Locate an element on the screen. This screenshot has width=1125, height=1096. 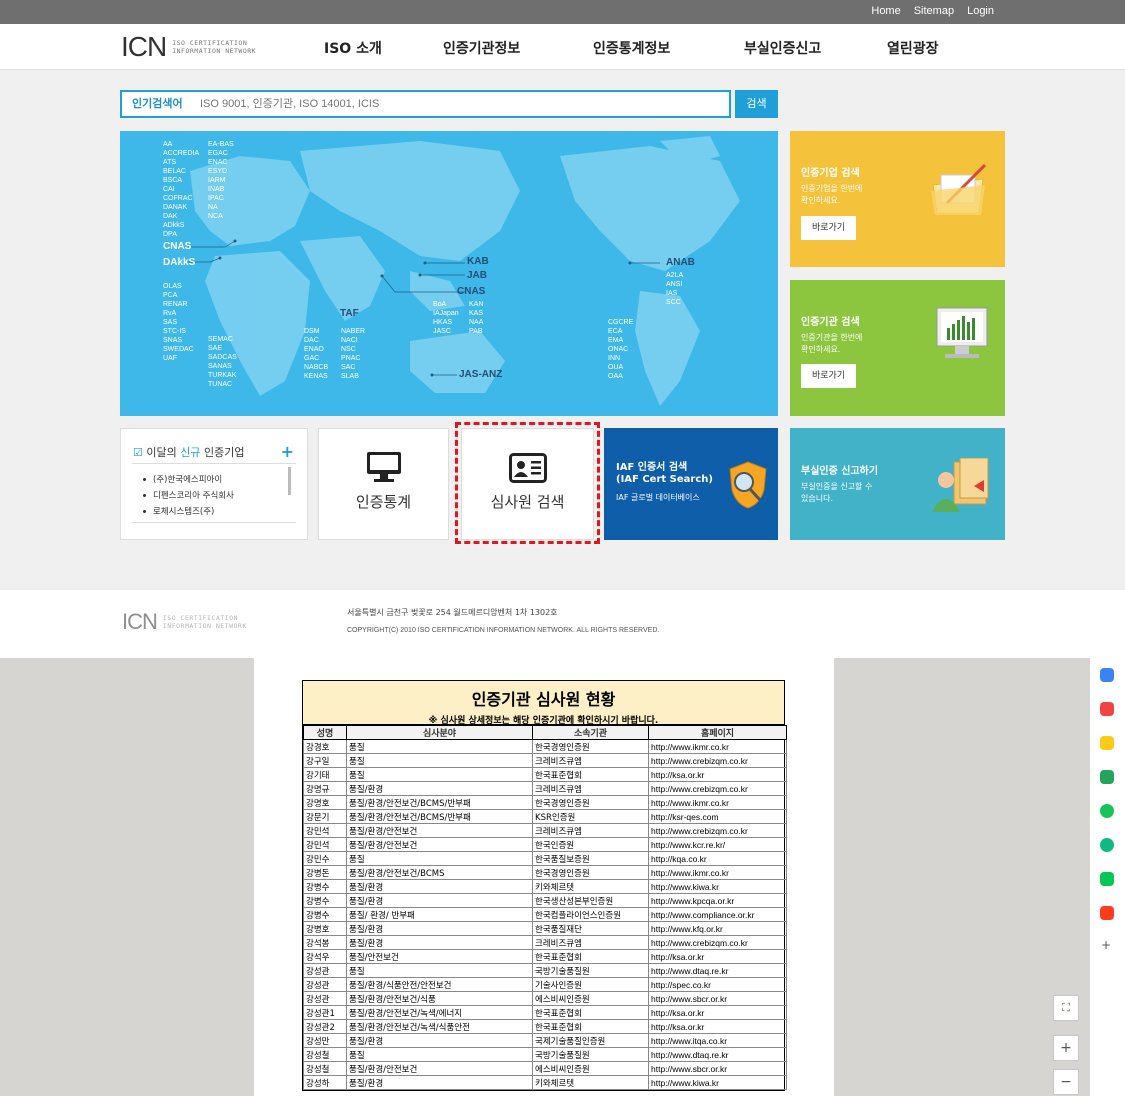
fit-page-button: ⛶ is located at coordinates (1066, 1008).